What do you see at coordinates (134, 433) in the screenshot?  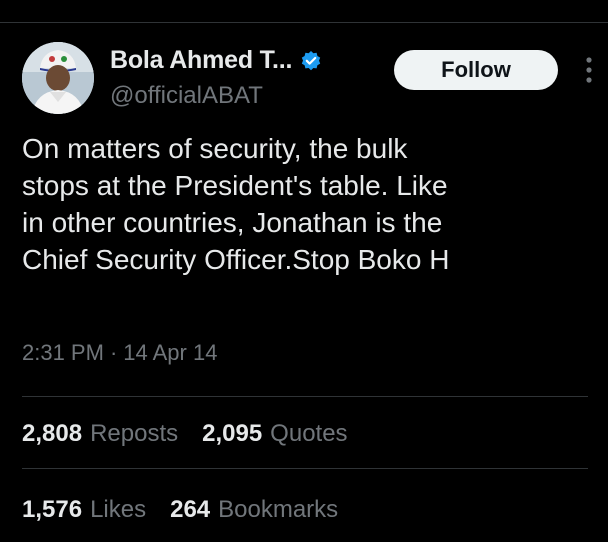 I see `reposts-label: Reposts` at bounding box center [134, 433].